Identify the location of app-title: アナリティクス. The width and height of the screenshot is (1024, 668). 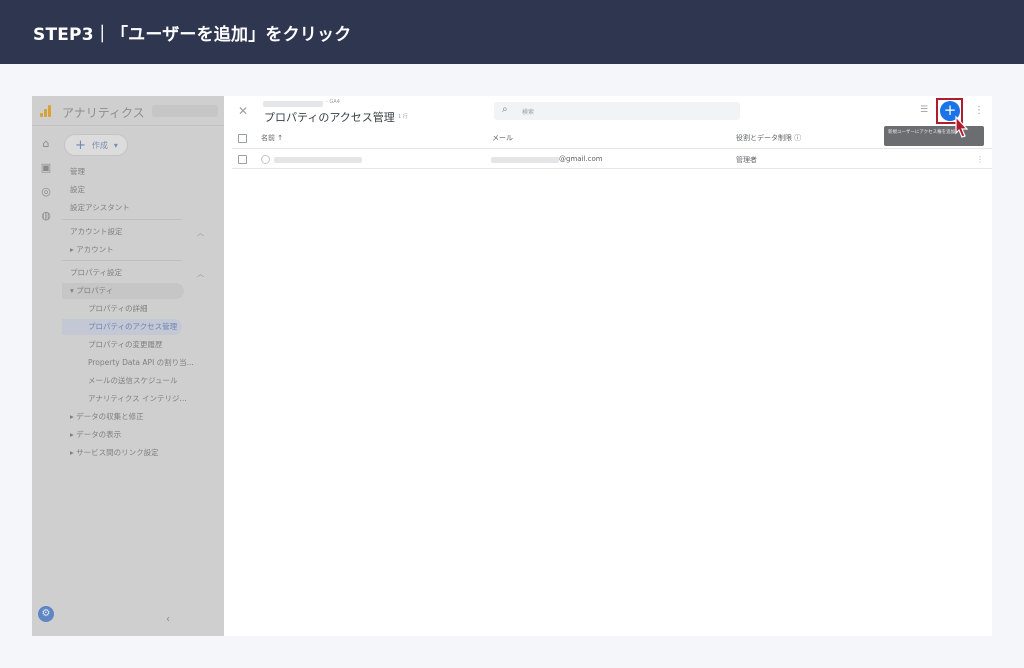
(103, 113).